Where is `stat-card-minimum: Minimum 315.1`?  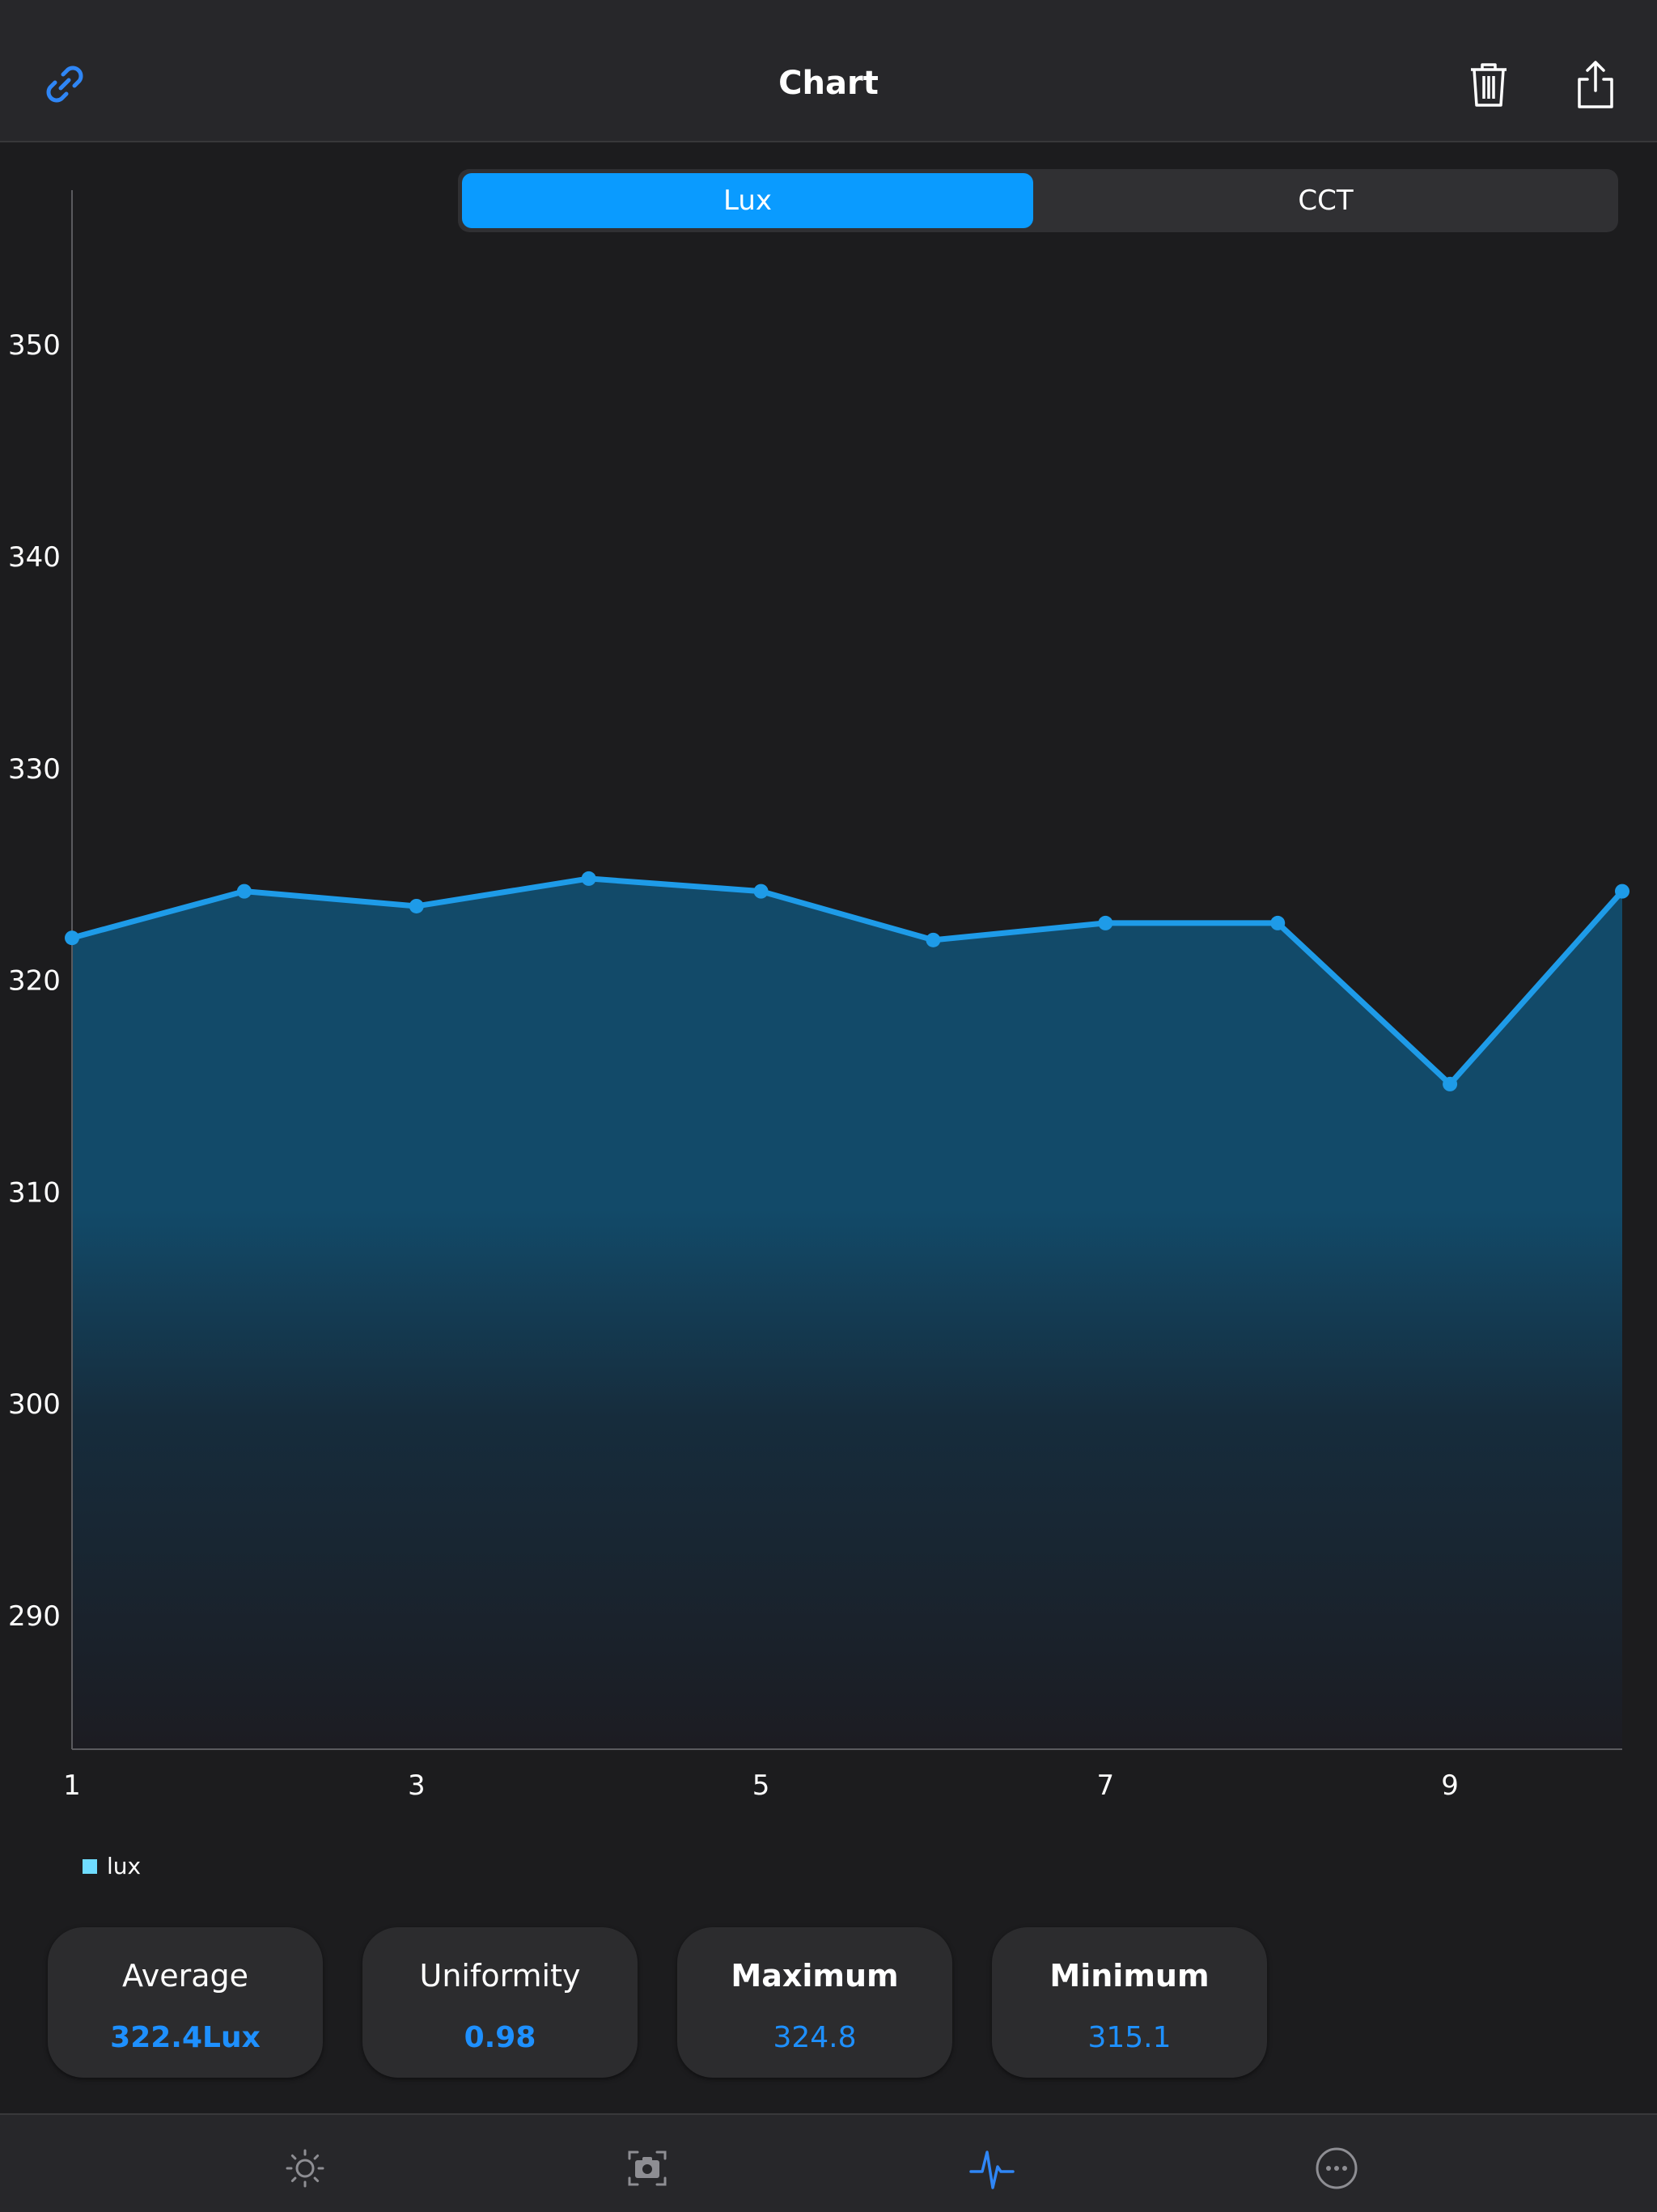
stat-card-minimum: Minimum 315.1 is located at coordinates (1129, 2002).